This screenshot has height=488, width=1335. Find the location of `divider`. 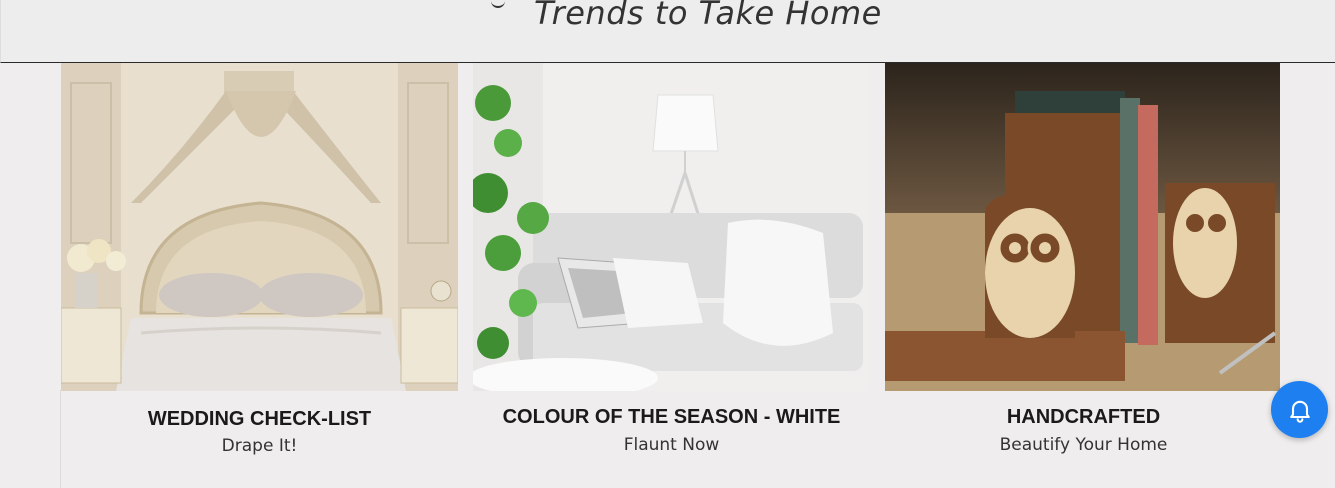

divider is located at coordinates (60, 439).